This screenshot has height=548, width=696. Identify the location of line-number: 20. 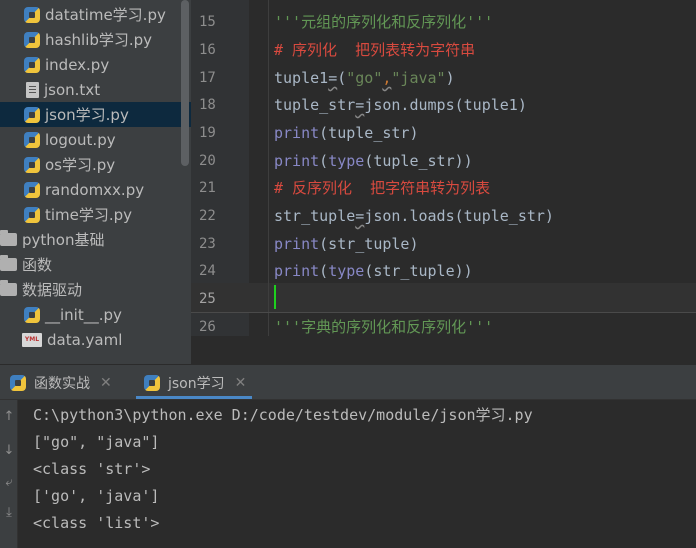
(207, 161).